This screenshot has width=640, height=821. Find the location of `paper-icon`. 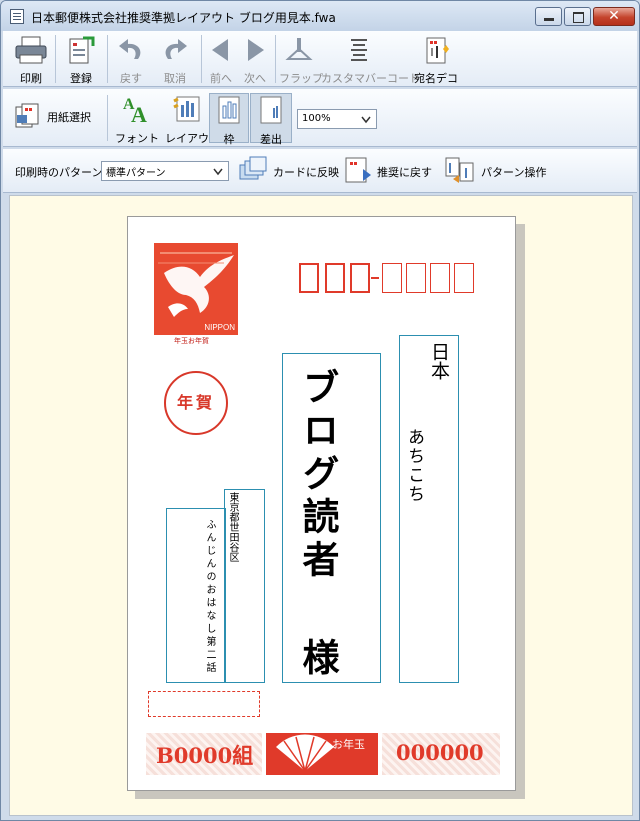

paper-icon is located at coordinates (27, 115).